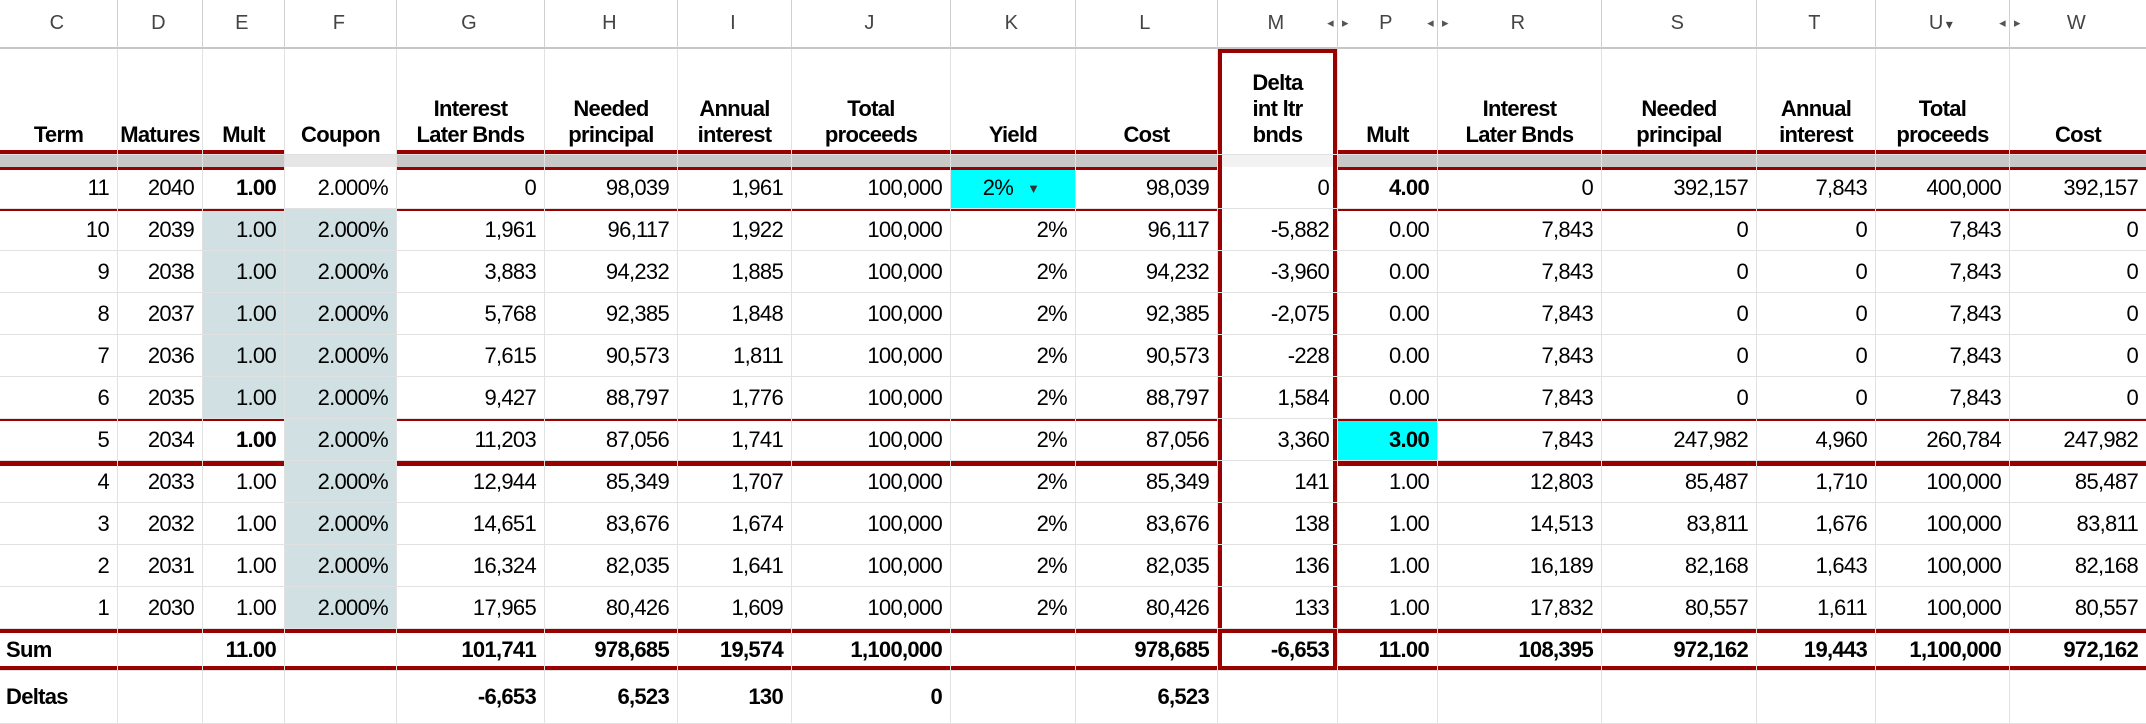 The image size is (2146, 724). Describe the element at coordinates (1147, 24) in the screenshot. I see `column-header-l: L` at that location.